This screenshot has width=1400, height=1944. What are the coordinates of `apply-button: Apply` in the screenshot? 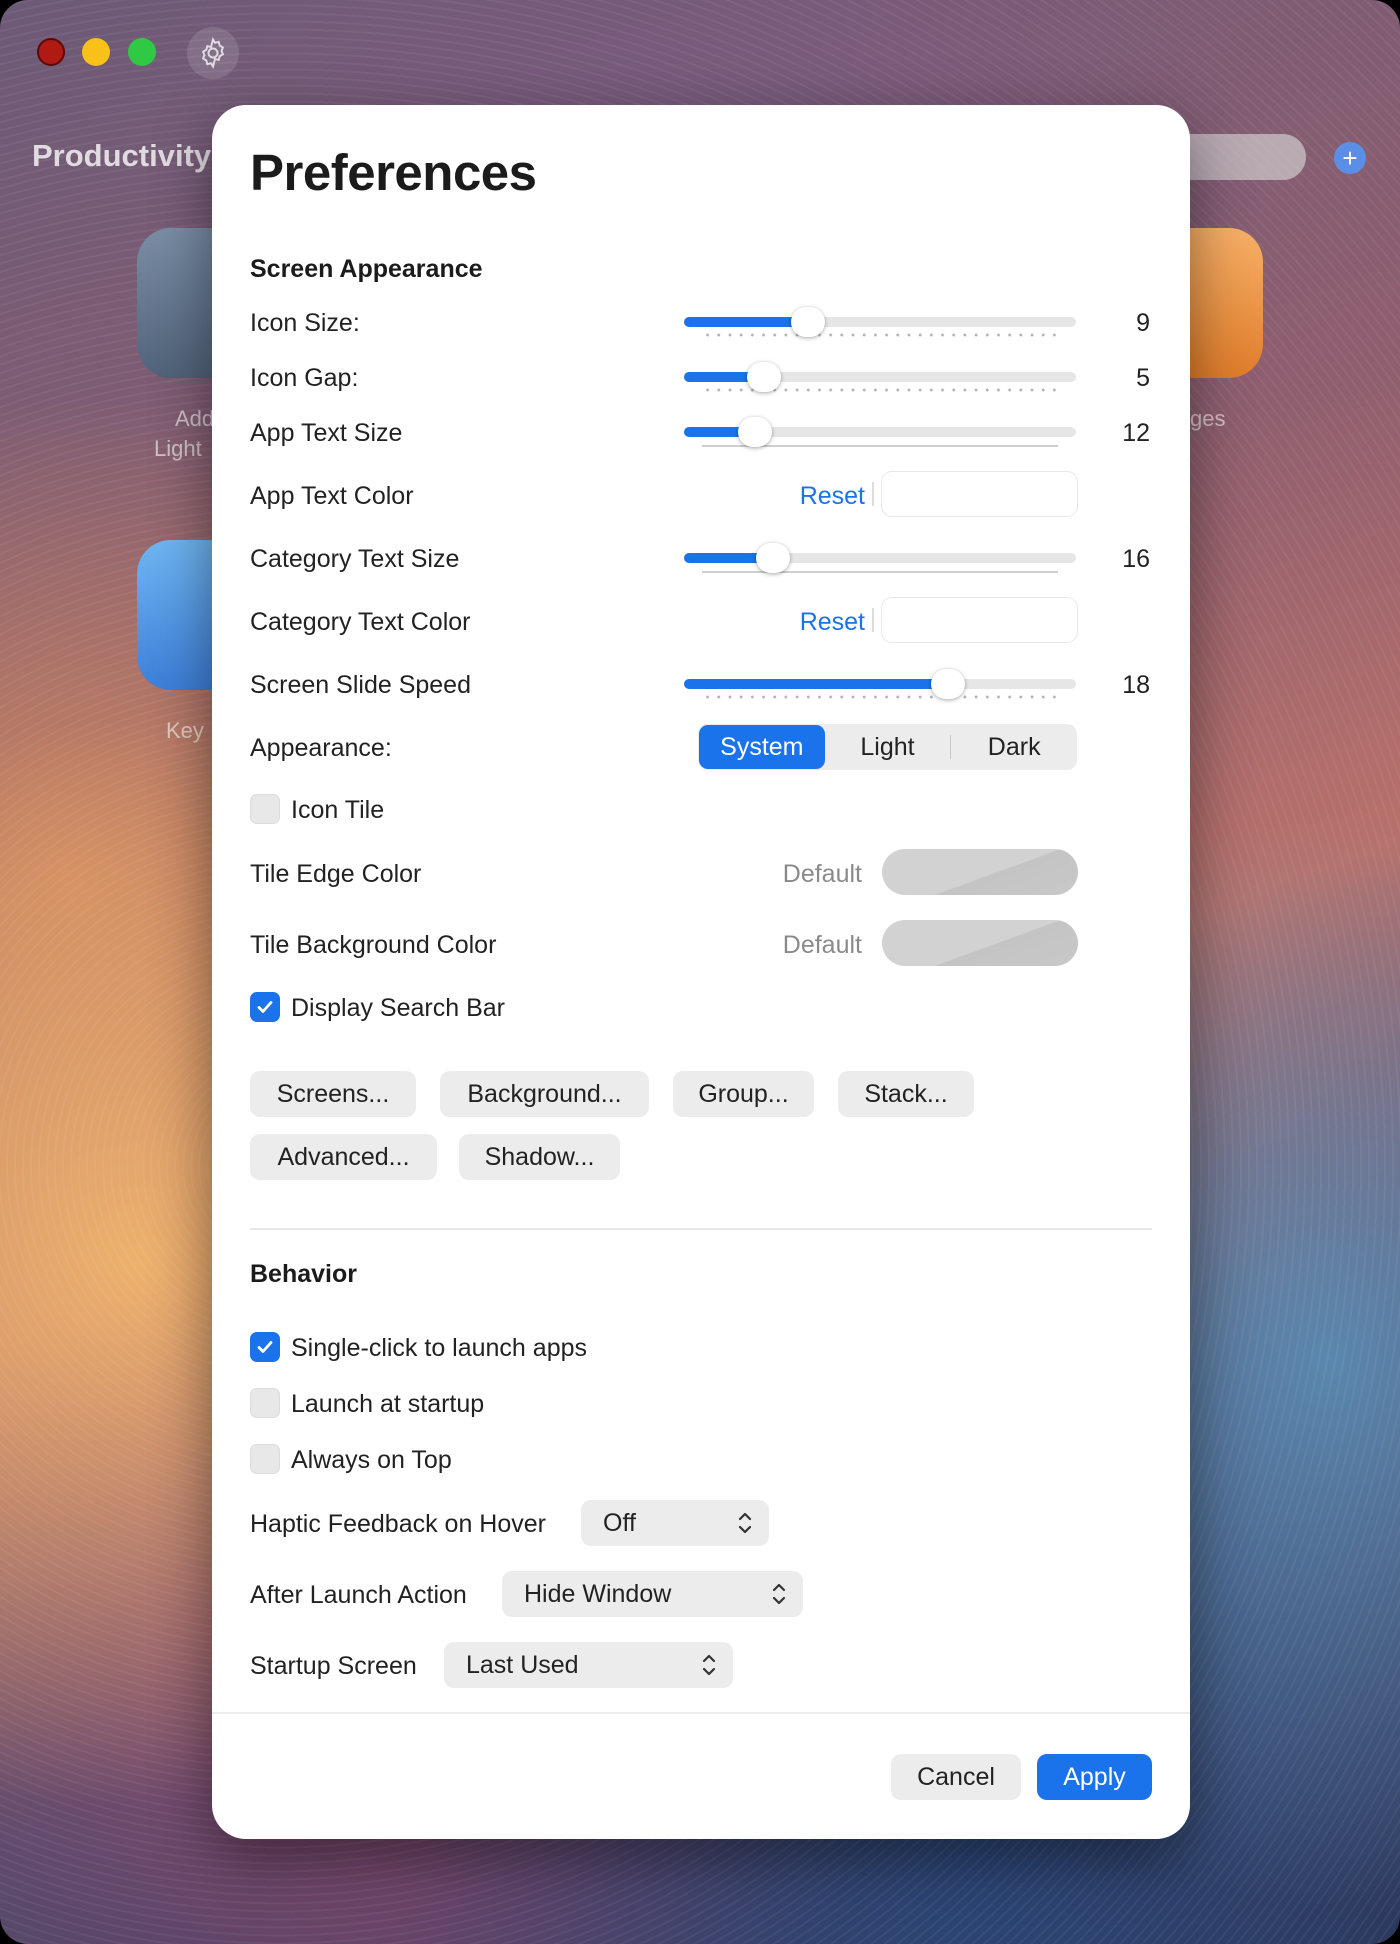 It's located at (1094, 1777).